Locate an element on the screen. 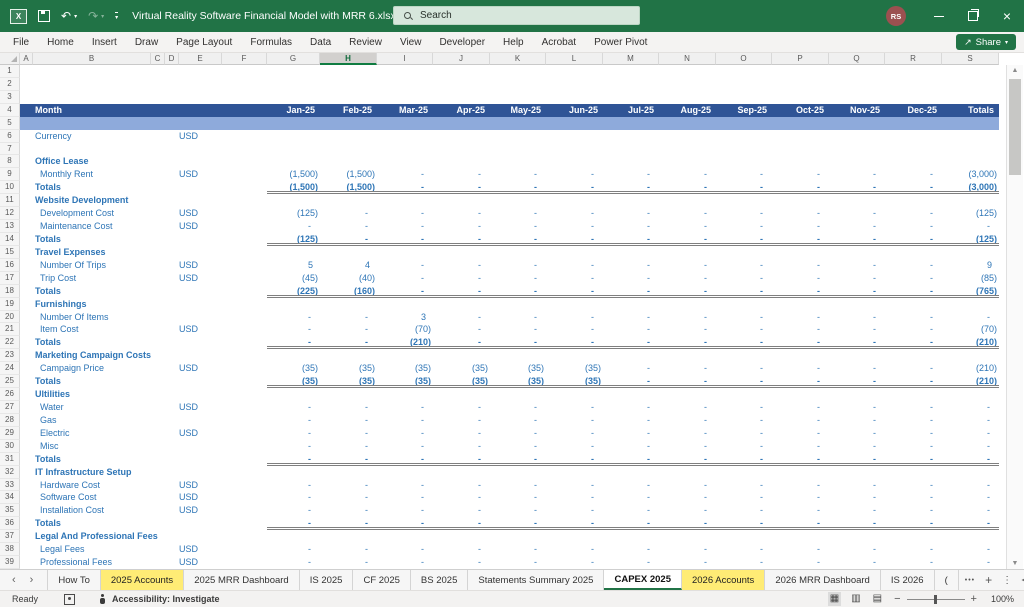  sheet-tab-statements-summary-2025: Statements Summary 2025 is located at coordinates (536, 580).